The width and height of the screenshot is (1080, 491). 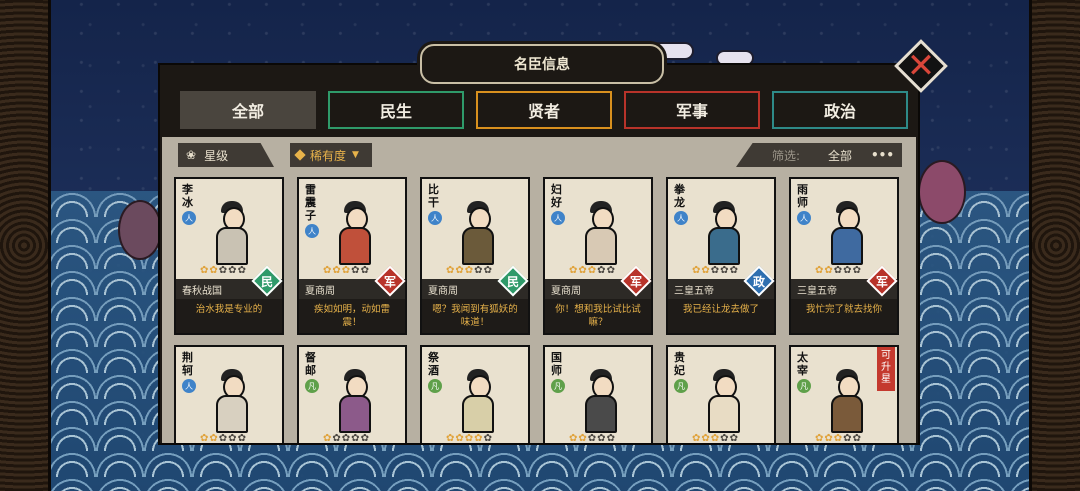 What do you see at coordinates (598, 256) in the screenshot?
I see `minister-card: 妇好人 ✿ ✿ ✿ ✿ ✿ 夏商周军你！想和我比试比试嘛？` at bounding box center [598, 256].